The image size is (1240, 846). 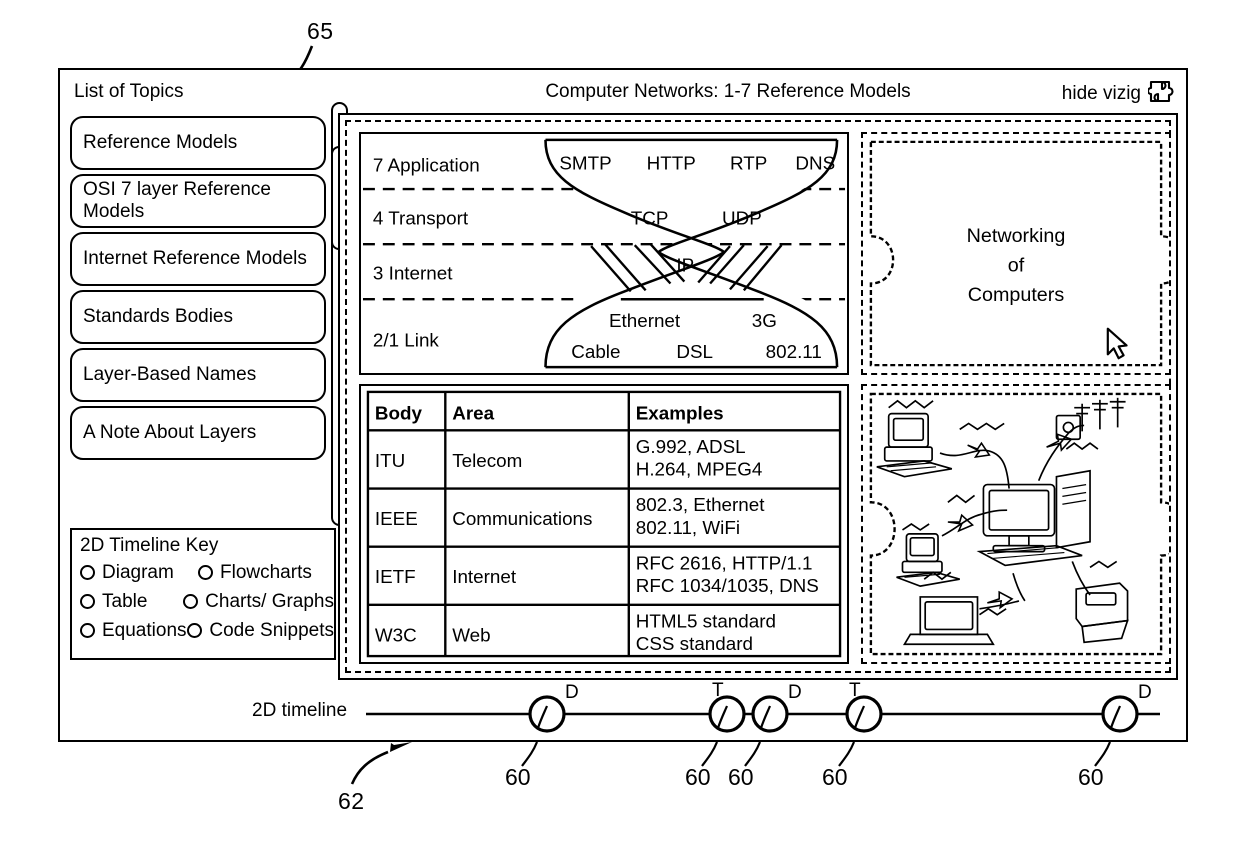 What do you see at coordinates (177, 200) in the screenshot?
I see `sidebar-item-label: OSI 7 layer Reference Models` at bounding box center [177, 200].